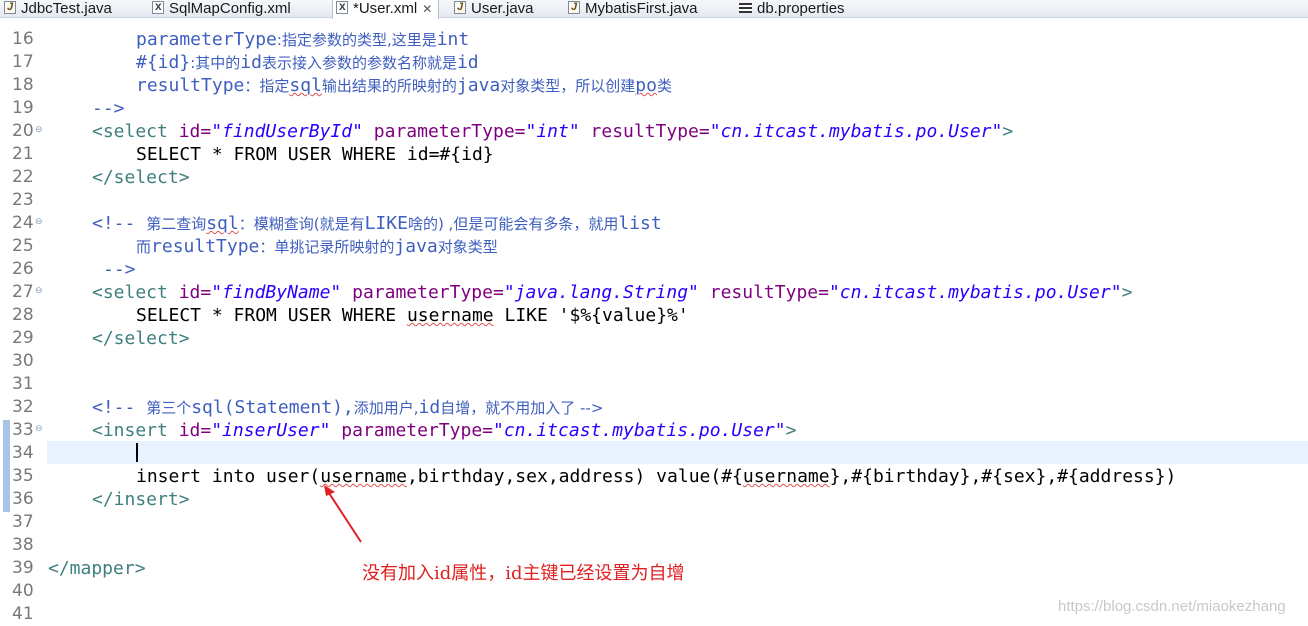 This screenshot has width=1308, height=626. Describe the element at coordinates (23, 177) in the screenshot. I see `line-number: 22` at that location.